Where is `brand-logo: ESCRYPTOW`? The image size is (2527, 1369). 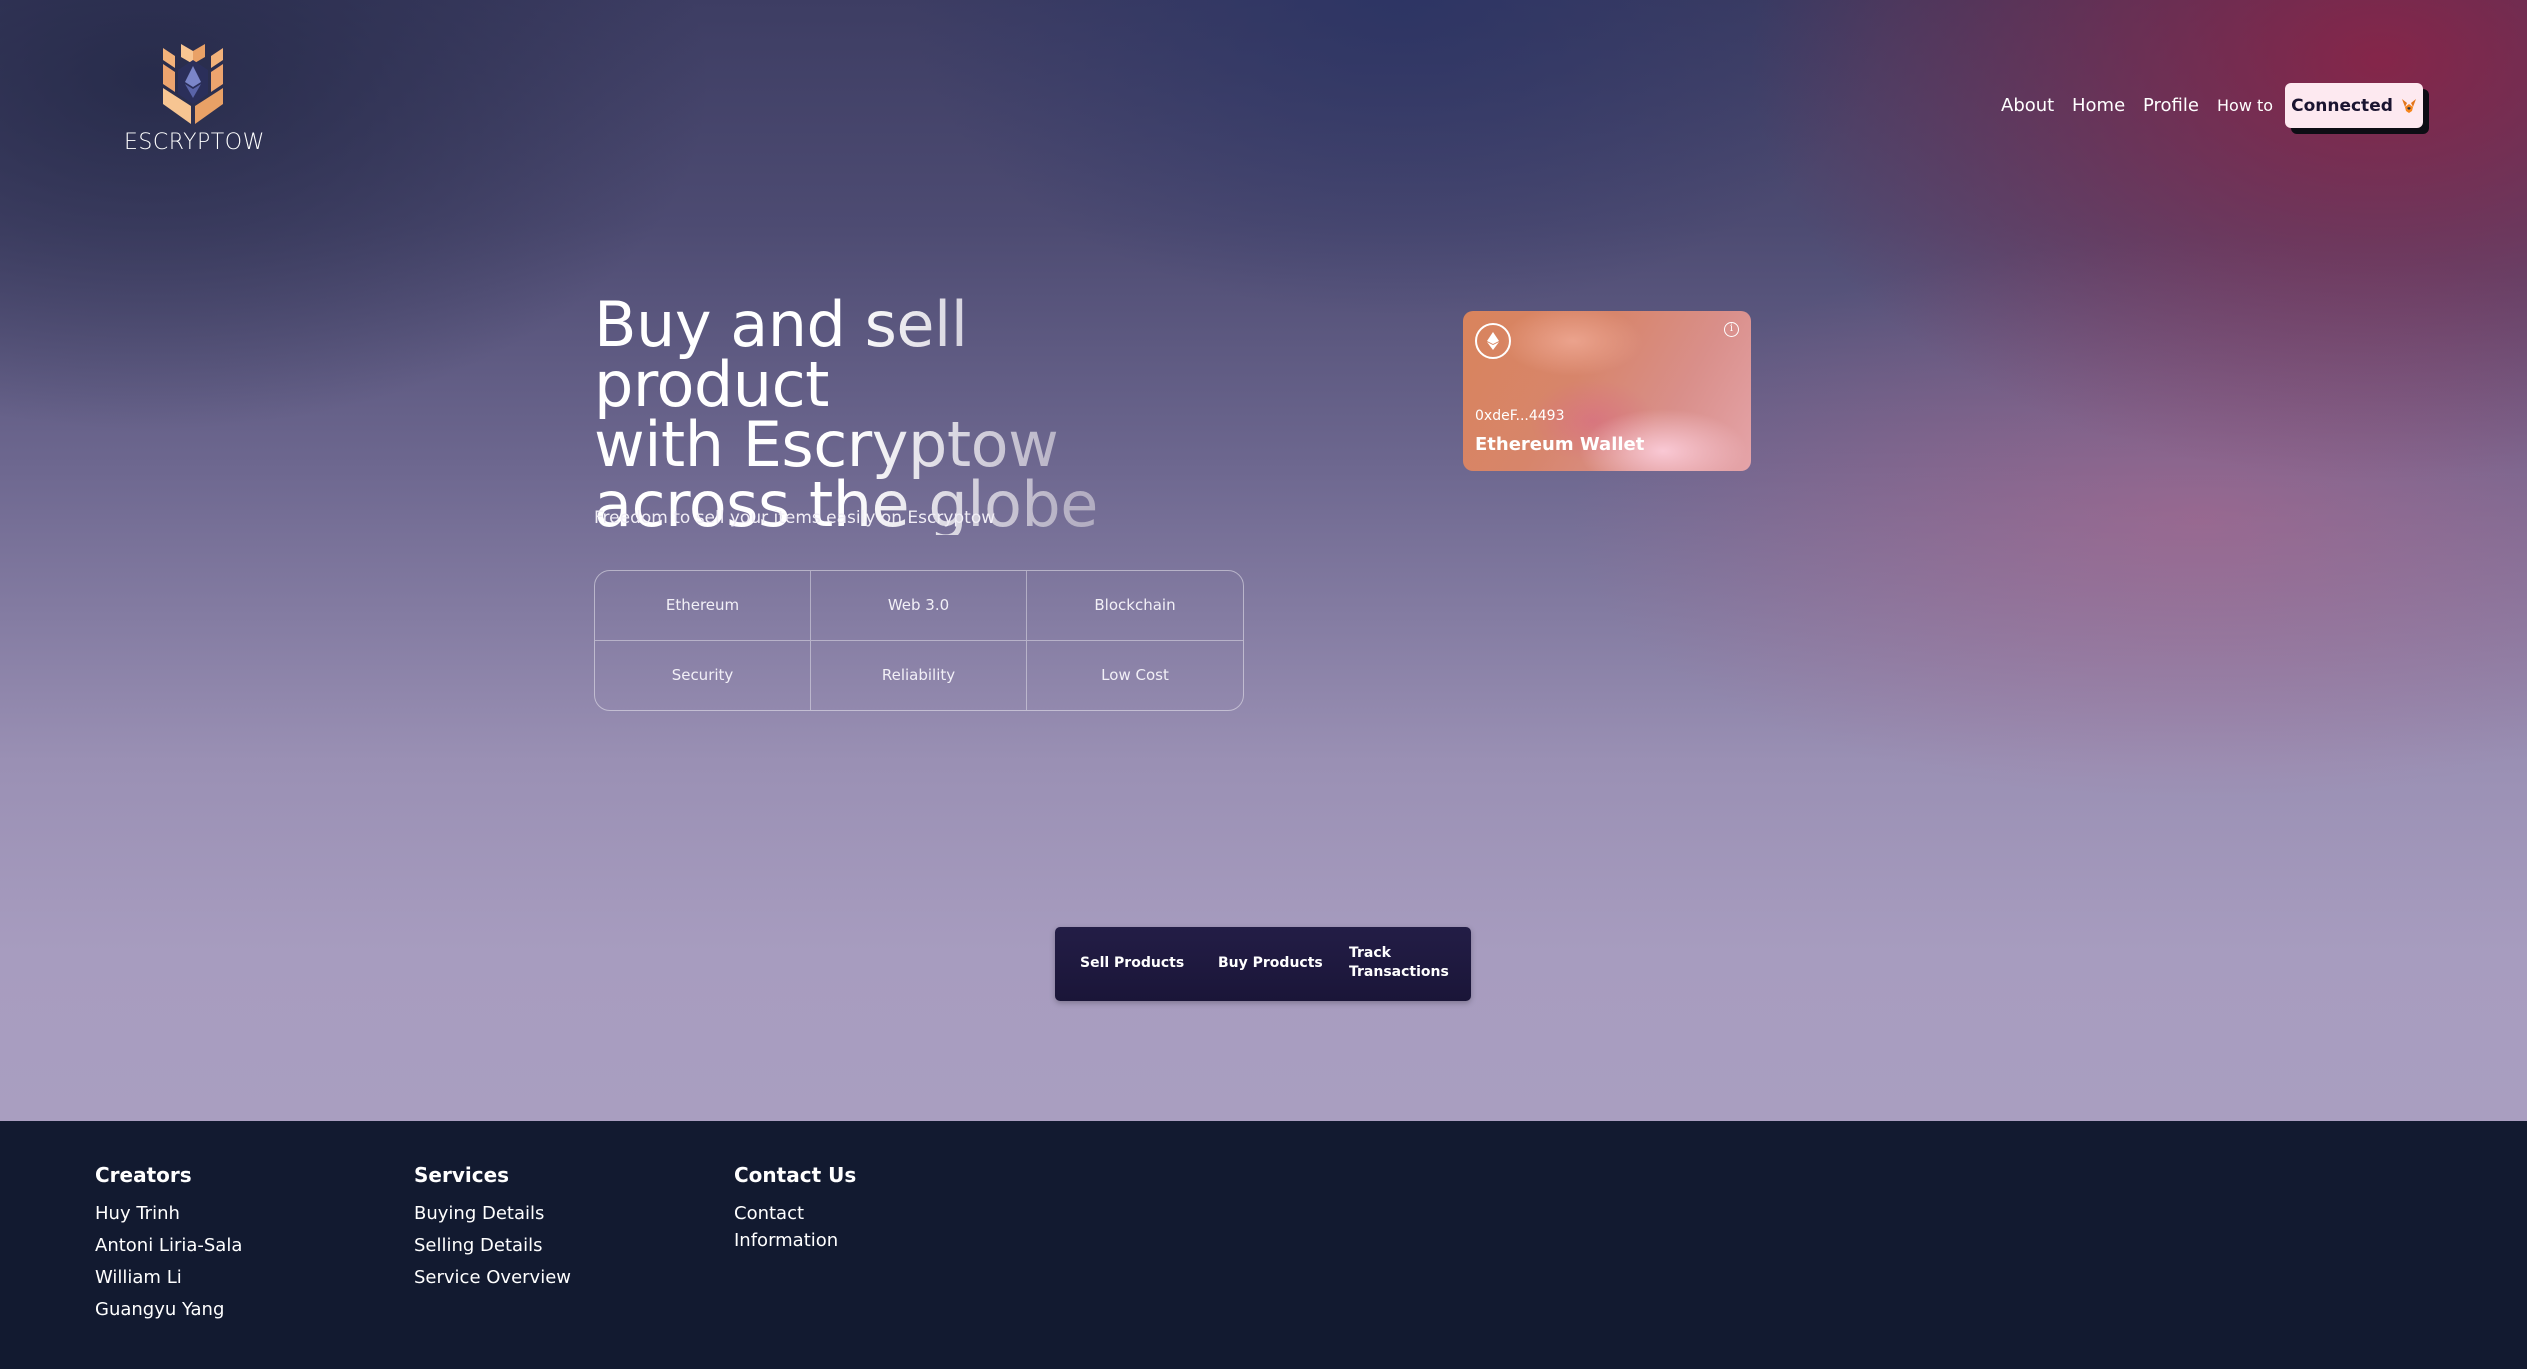 brand-logo: ESCRYPTOW is located at coordinates (194, 98).